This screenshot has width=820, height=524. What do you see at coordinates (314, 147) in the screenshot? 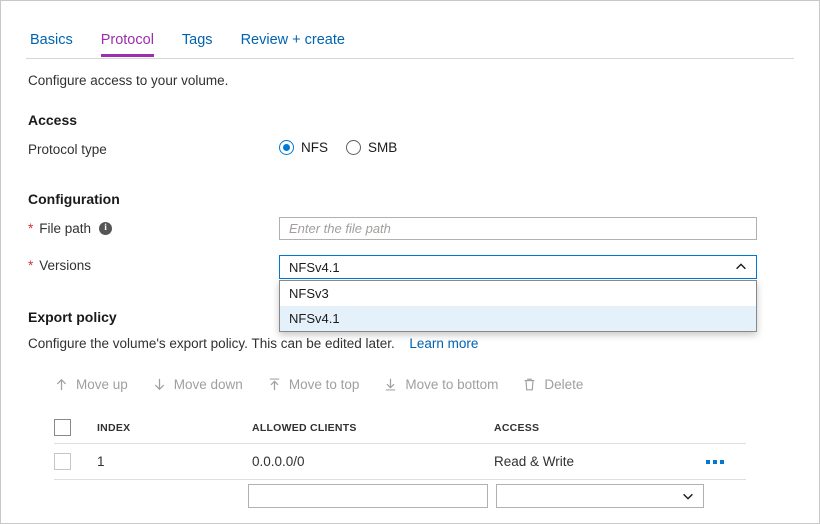
I see `radio-nfs-label: NFS` at bounding box center [314, 147].